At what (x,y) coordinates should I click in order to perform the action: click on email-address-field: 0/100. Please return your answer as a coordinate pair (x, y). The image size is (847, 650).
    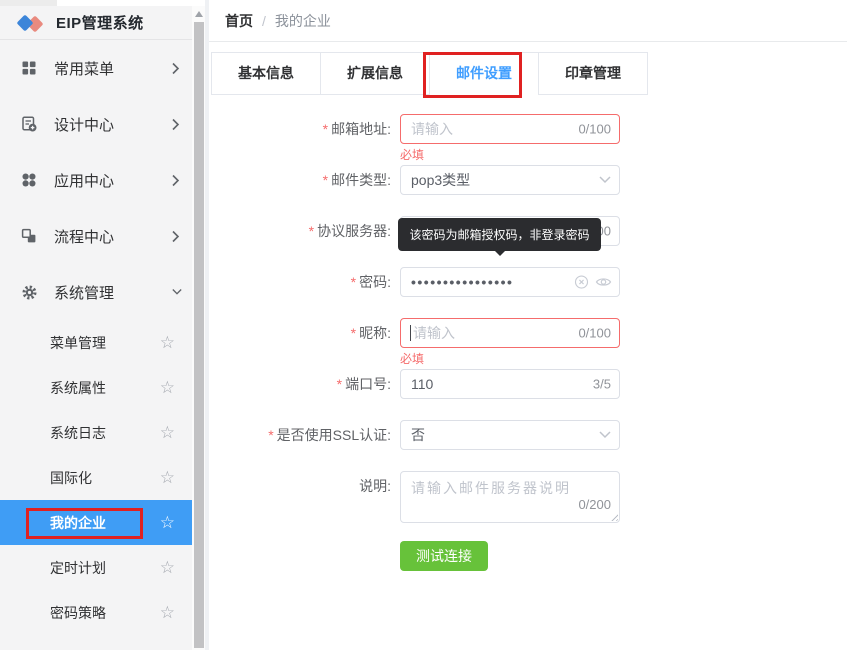
    Looking at the image, I should click on (510, 129).